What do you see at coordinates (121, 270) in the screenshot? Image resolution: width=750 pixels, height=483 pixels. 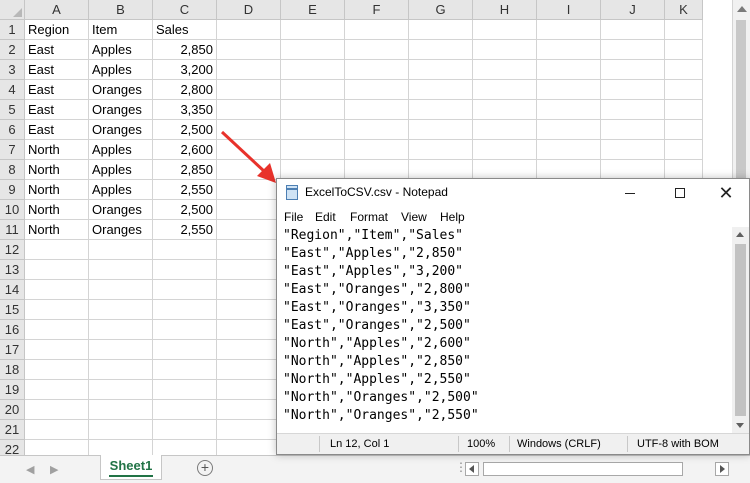 I see `cell-b13` at bounding box center [121, 270].